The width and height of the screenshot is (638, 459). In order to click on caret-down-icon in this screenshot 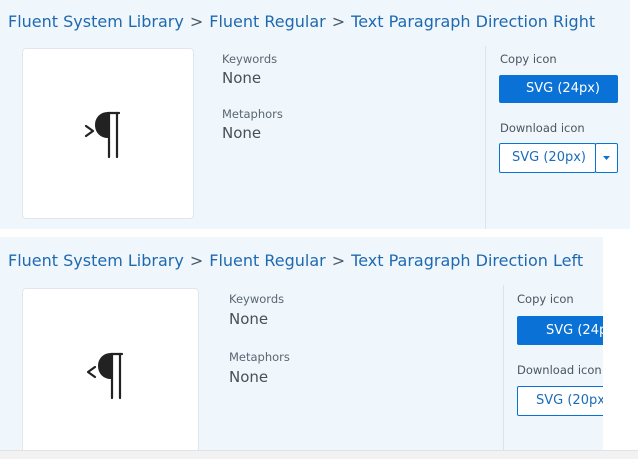, I will do `click(606, 158)`.